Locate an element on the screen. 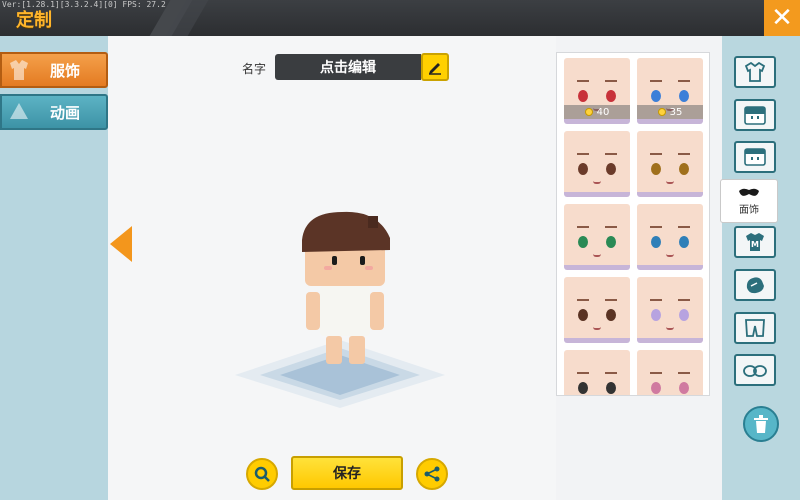 The width and height of the screenshot is (800, 500). magnifier-icon is located at coordinates (262, 474).